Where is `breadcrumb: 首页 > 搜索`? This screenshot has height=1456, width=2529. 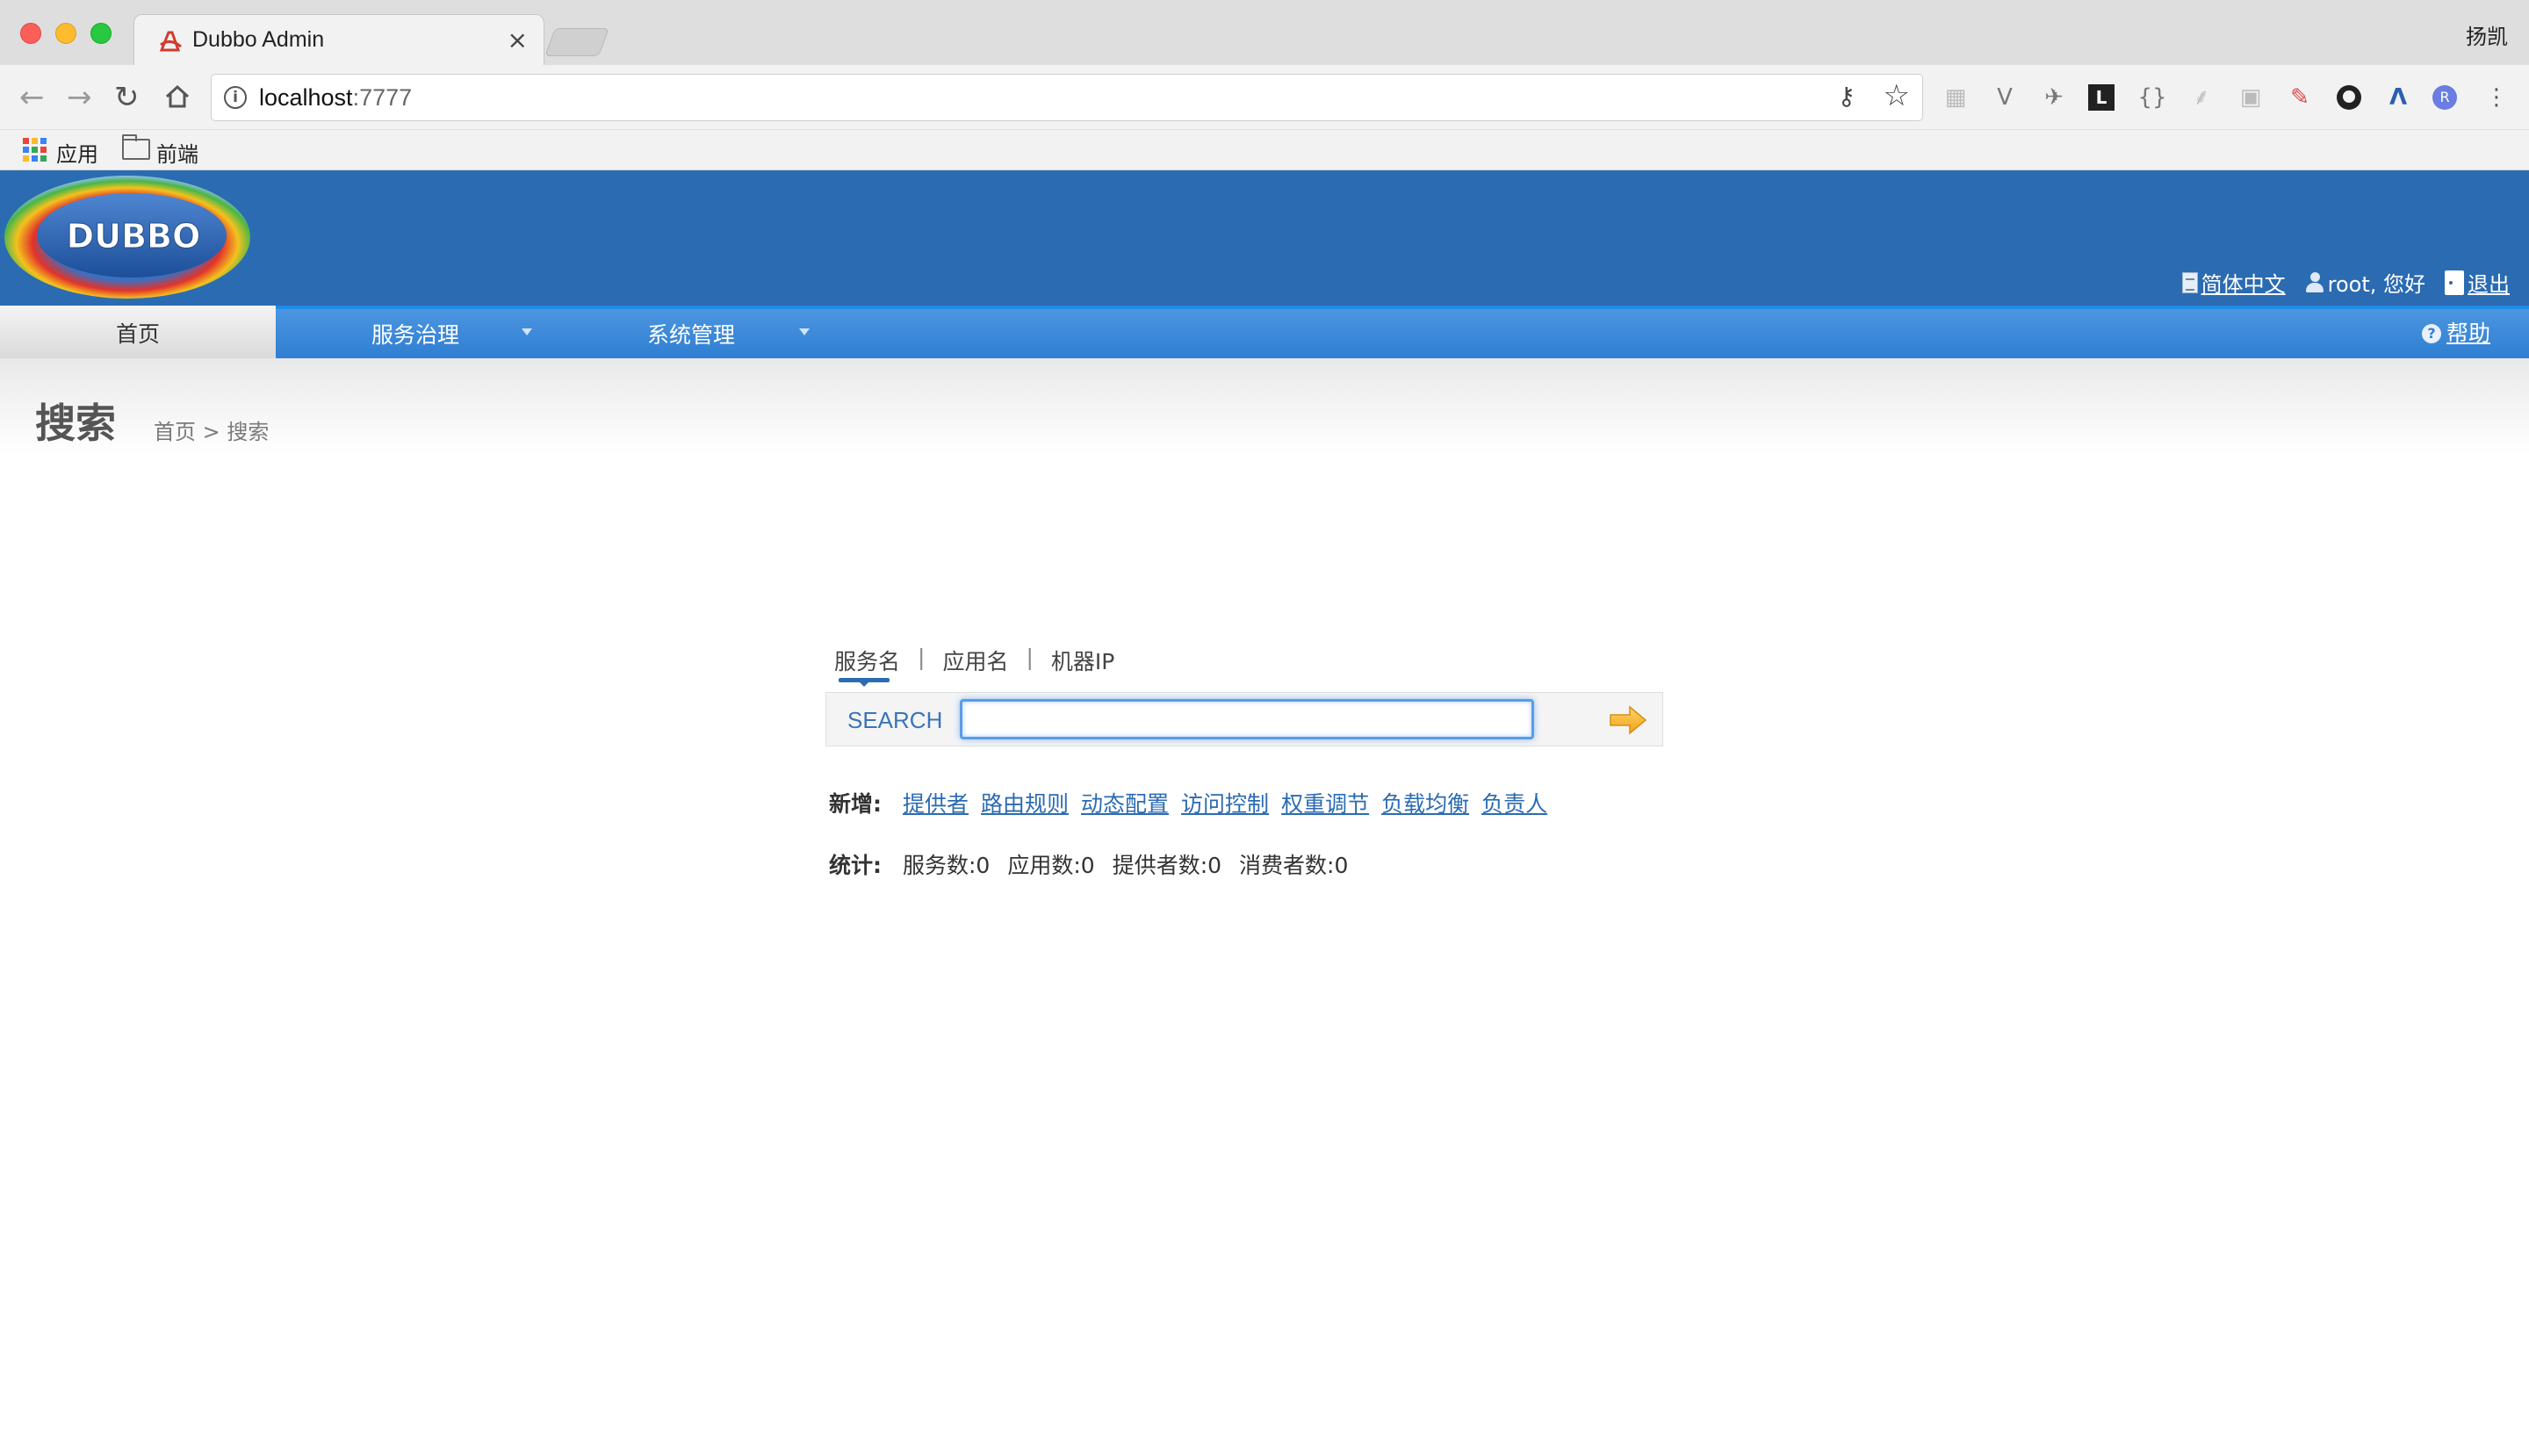 breadcrumb: 首页 > 搜索 is located at coordinates (212, 432).